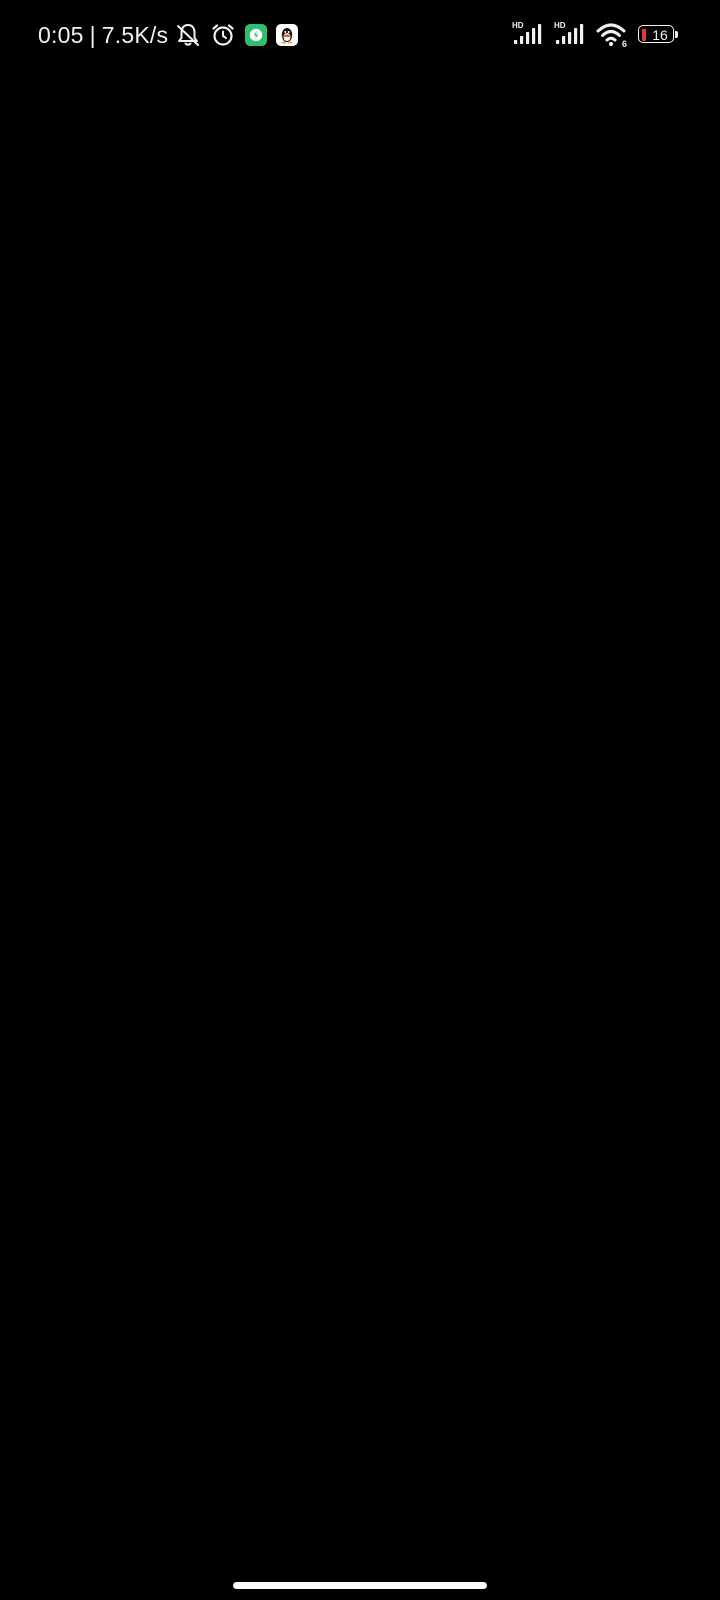  What do you see at coordinates (612, 35) in the screenshot?
I see `wifi-icon: 6` at bounding box center [612, 35].